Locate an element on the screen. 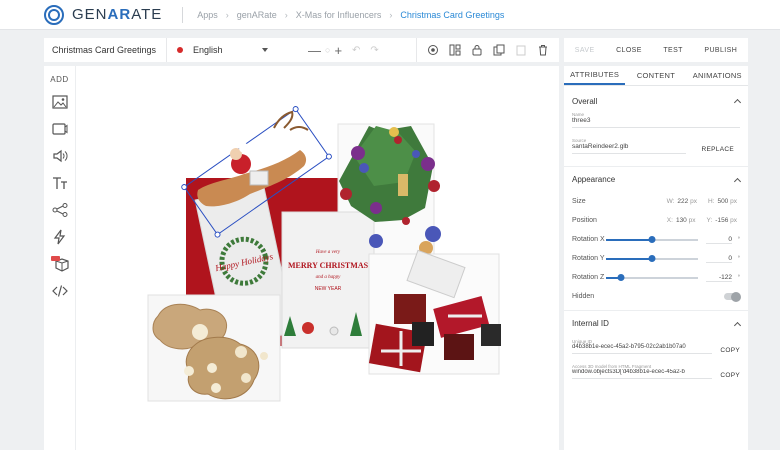  size-height-input: H: 500 px is located at coordinates (724, 201).